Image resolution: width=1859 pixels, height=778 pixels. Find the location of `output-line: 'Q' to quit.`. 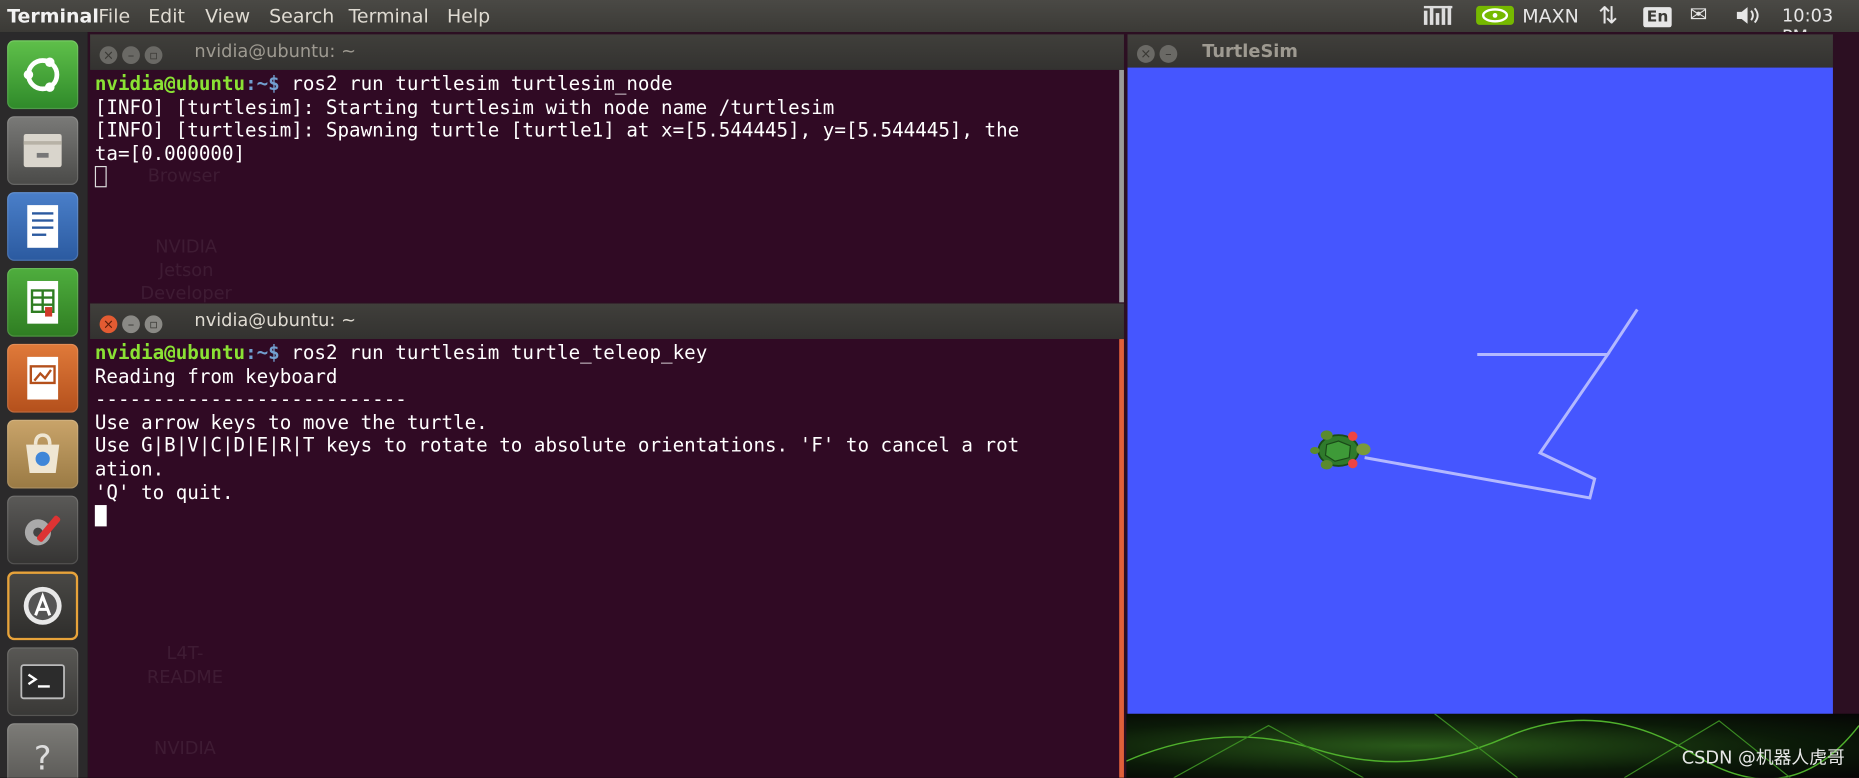

output-line: 'Q' to quit. is located at coordinates (164, 492).